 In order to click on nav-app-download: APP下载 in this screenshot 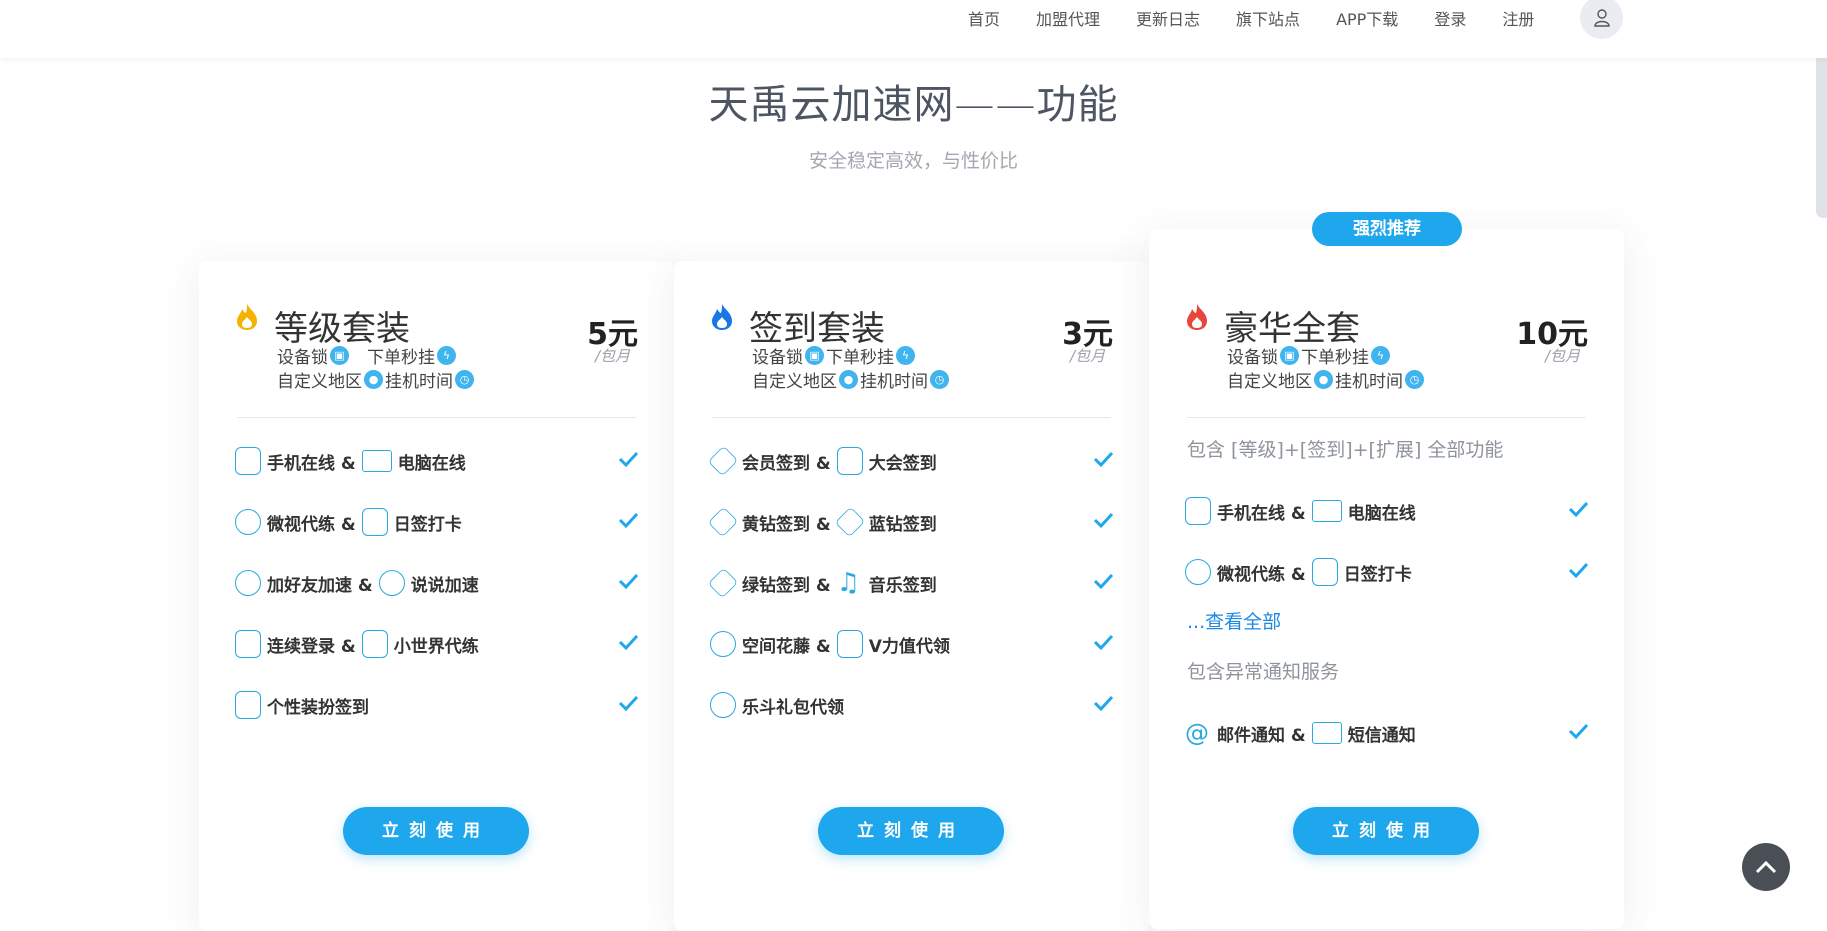, I will do `click(1367, 18)`.